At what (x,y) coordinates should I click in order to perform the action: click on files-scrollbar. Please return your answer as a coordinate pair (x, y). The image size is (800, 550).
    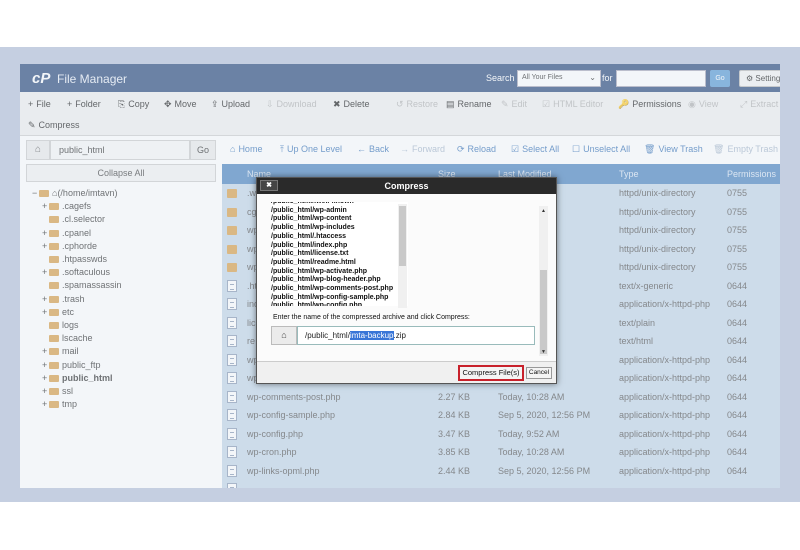
    Looking at the image, I should click on (402, 256).